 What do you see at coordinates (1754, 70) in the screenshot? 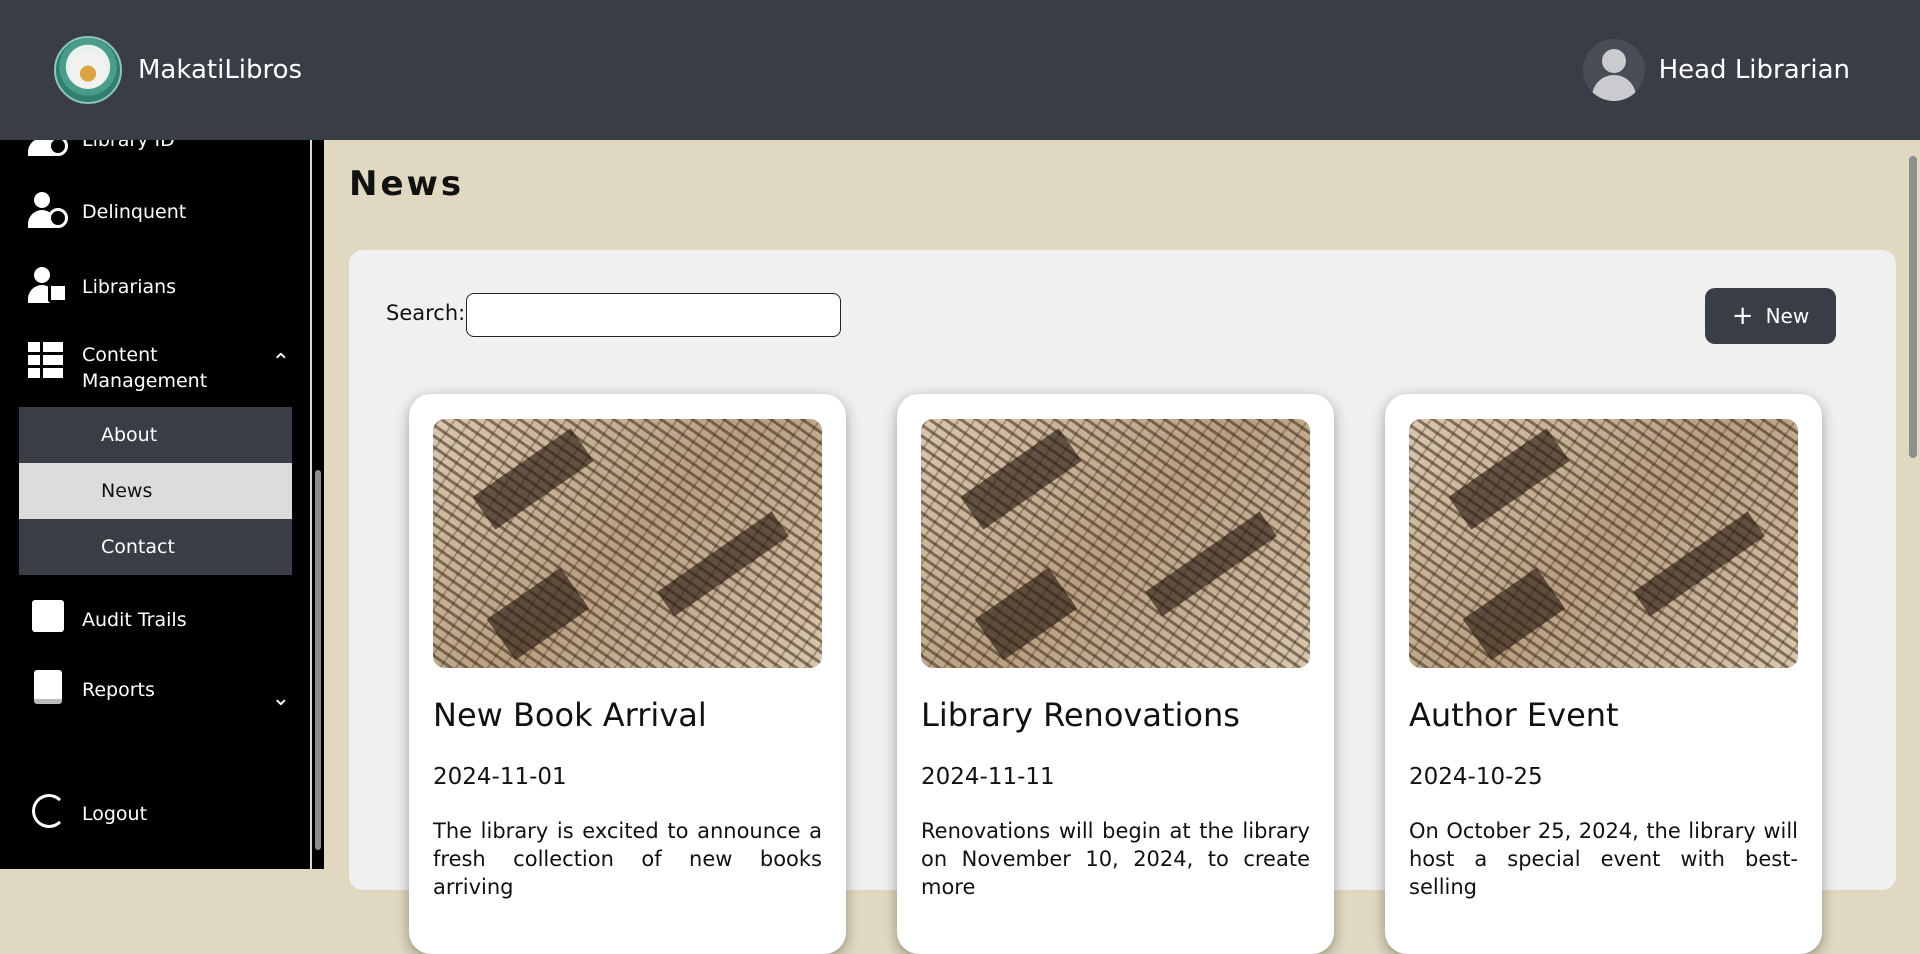
I see `user-name: Head Librarian` at bounding box center [1754, 70].